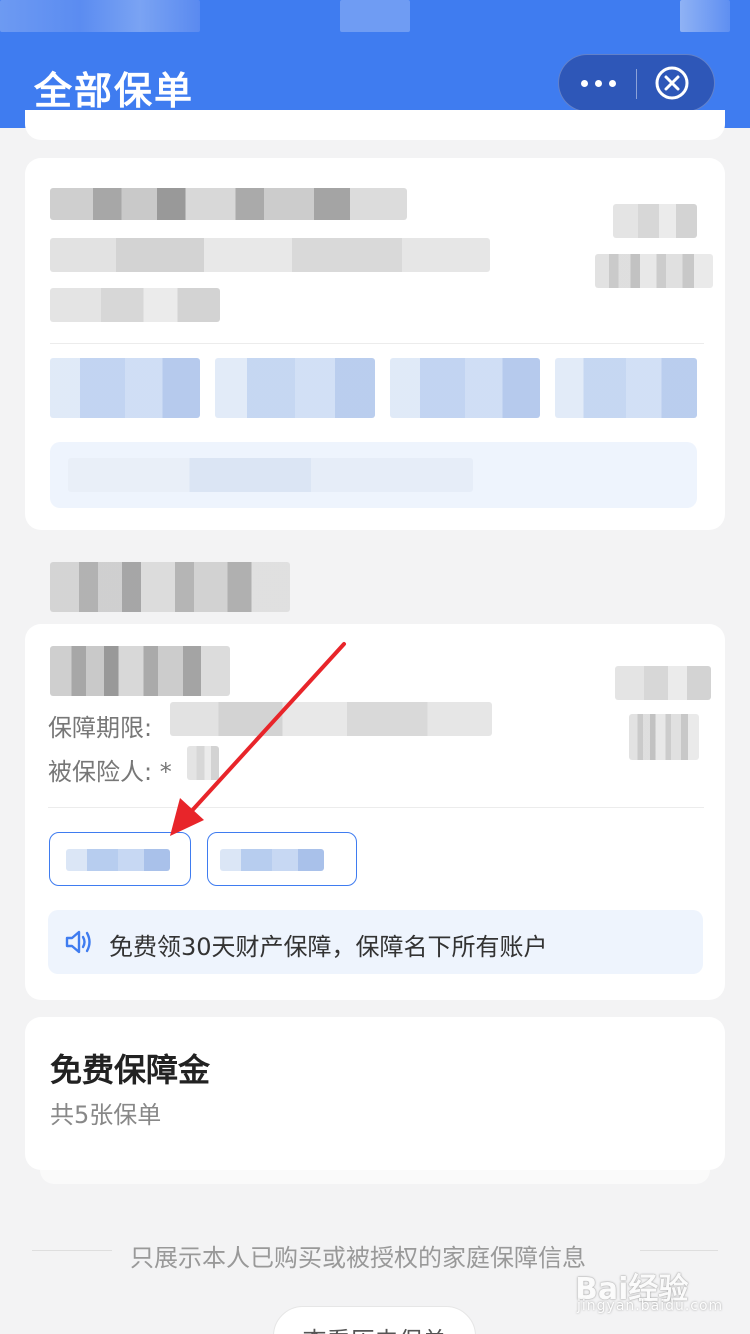 The width and height of the screenshot is (750, 1334). What do you see at coordinates (106, 1115) in the screenshot?
I see `free-guarantee-count: 共5张保单` at bounding box center [106, 1115].